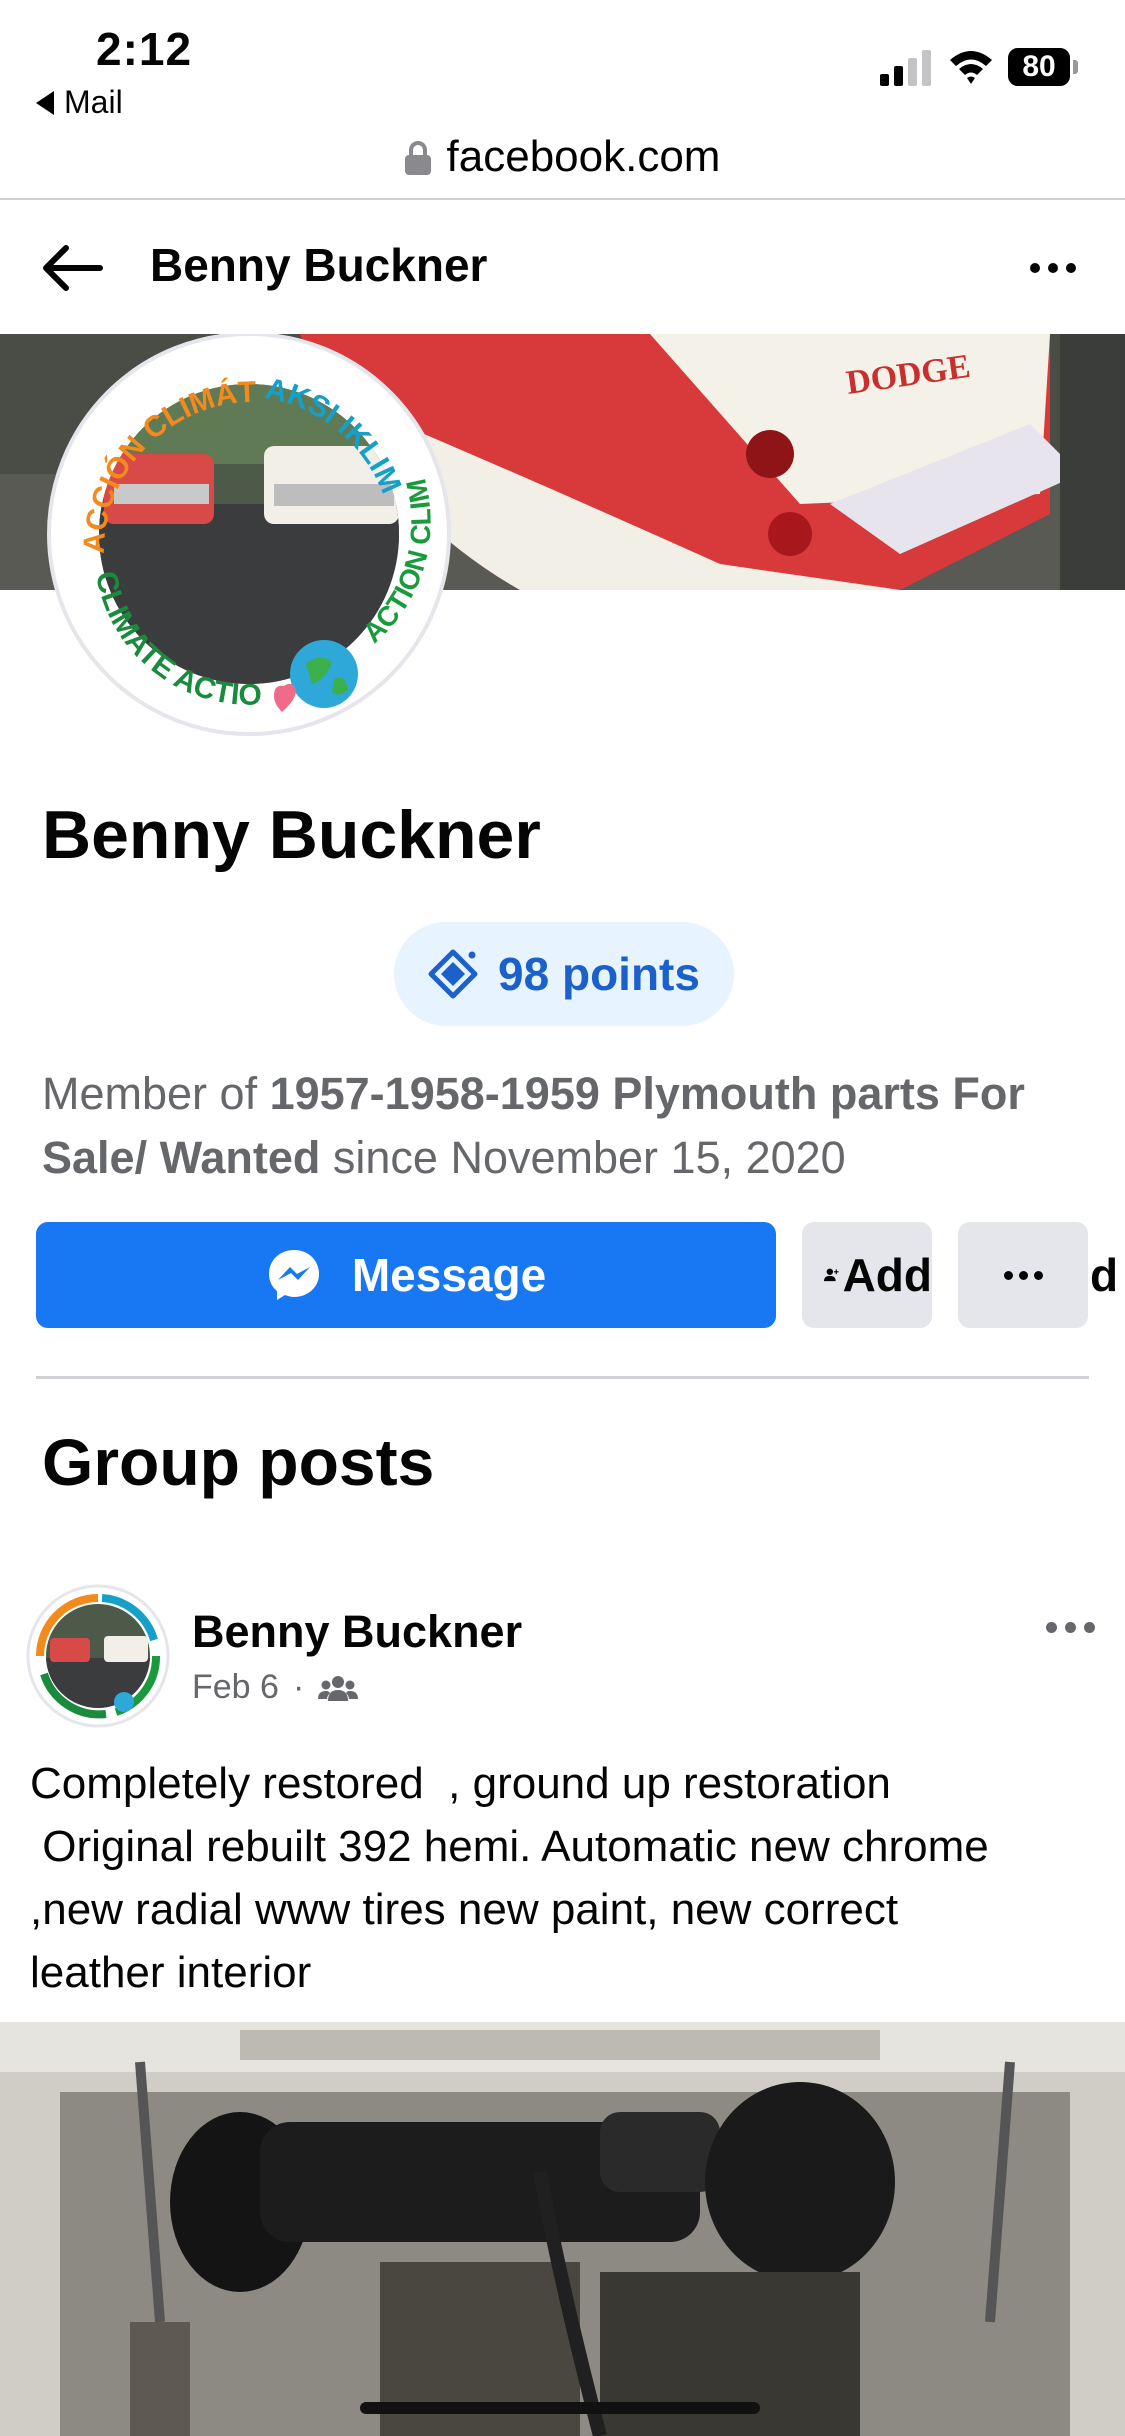  What do you see at coordinates (831, 1275) in the screenshot?
I see `add-friend-icon` at bounding box center [831, 1275].